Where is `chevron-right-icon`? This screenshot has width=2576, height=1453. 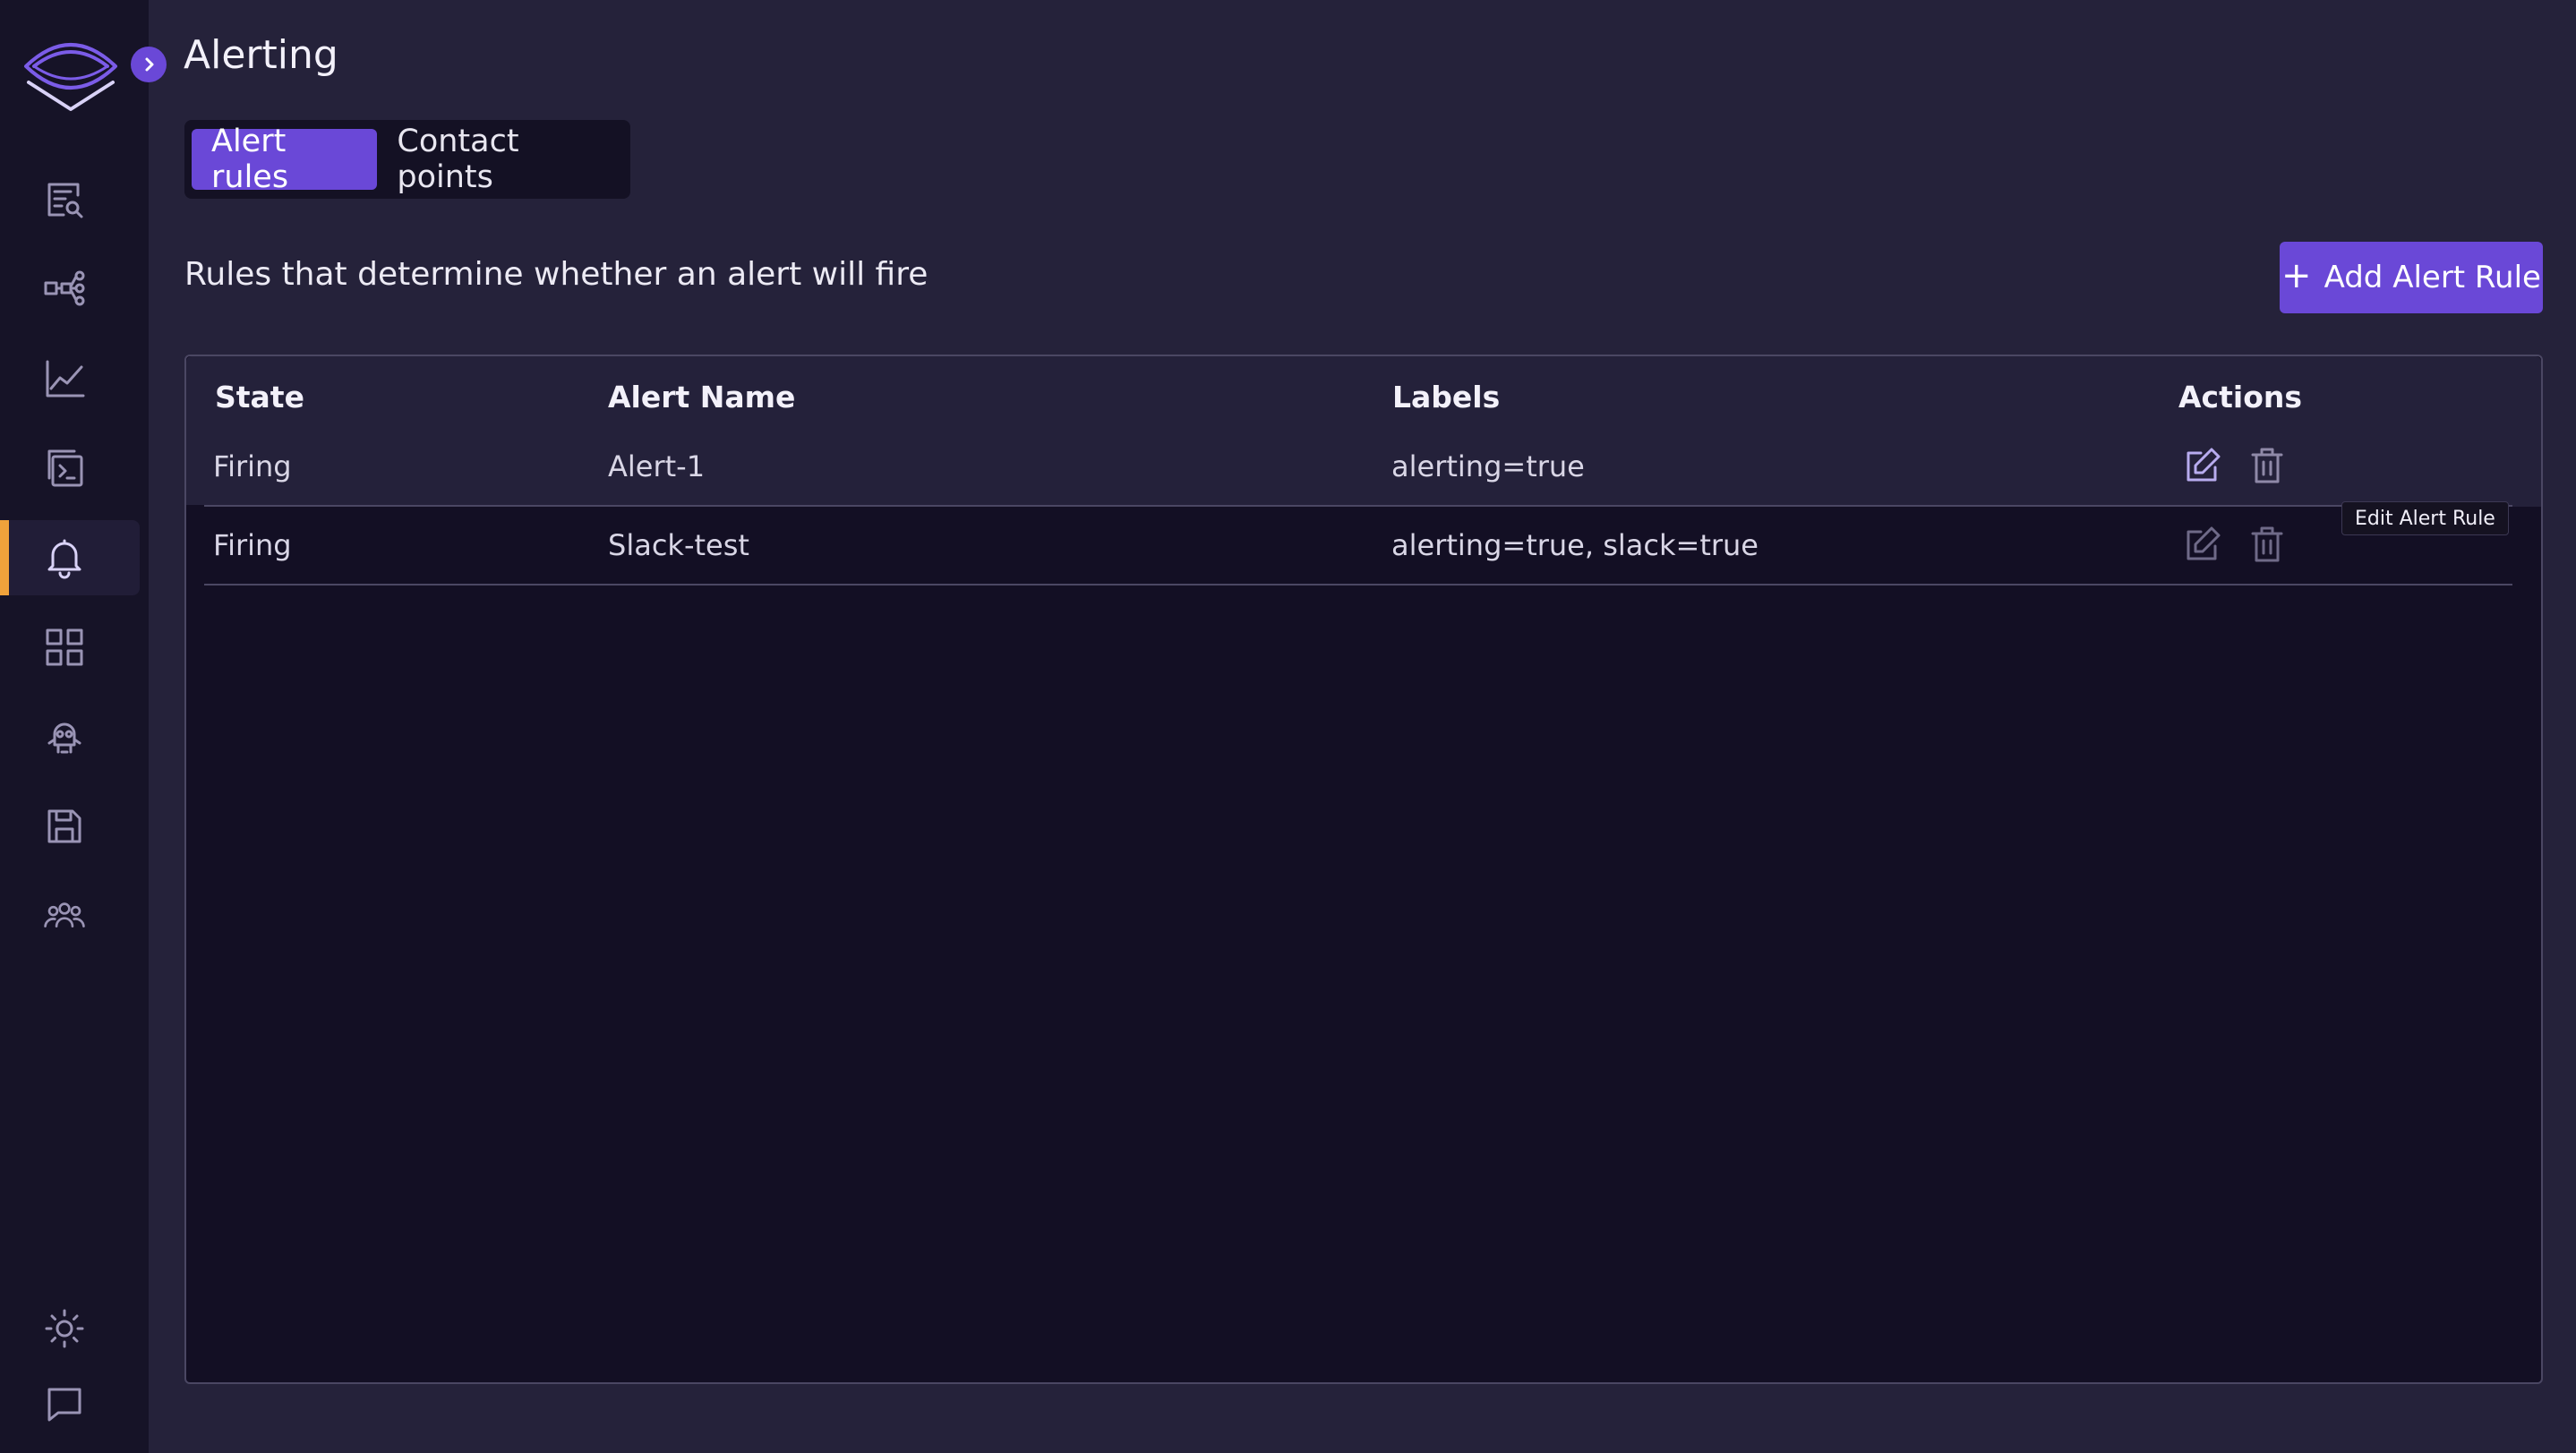
chevron-right-icon is located at coordinates (149, 64).